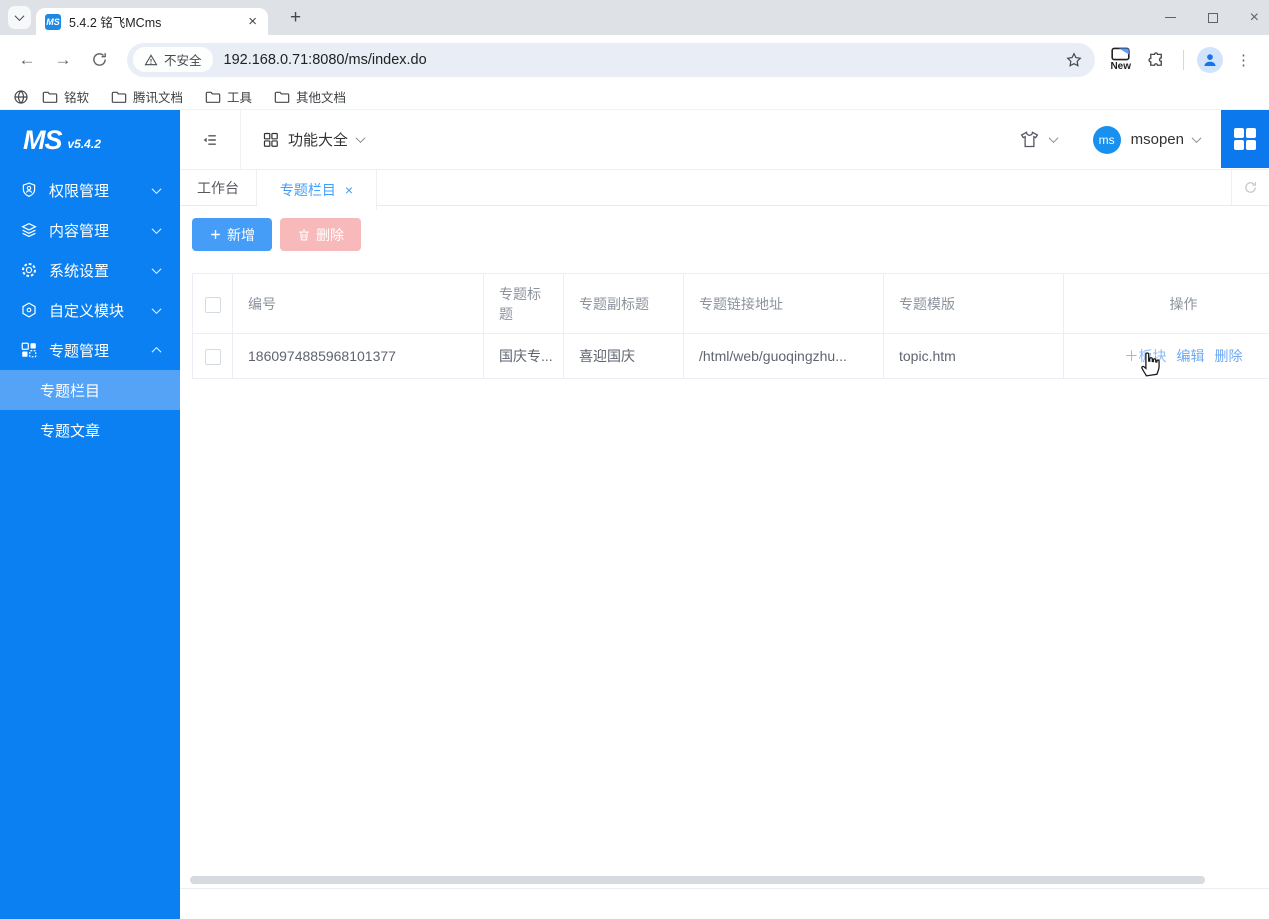 This screenshot has height=919, width=1269. What do you see at coordinates (90, 310) in the screenshot?
I see `sidebar-item-custom-modules: 自定义模块` at bounding box center [90, 310].